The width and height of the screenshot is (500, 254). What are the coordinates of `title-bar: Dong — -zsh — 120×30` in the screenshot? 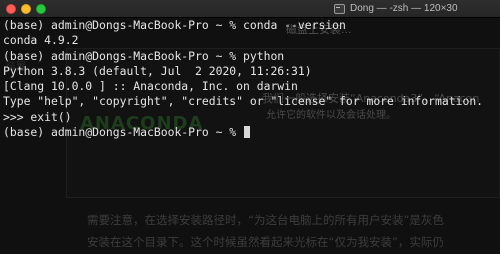 It's located at (250, 9).